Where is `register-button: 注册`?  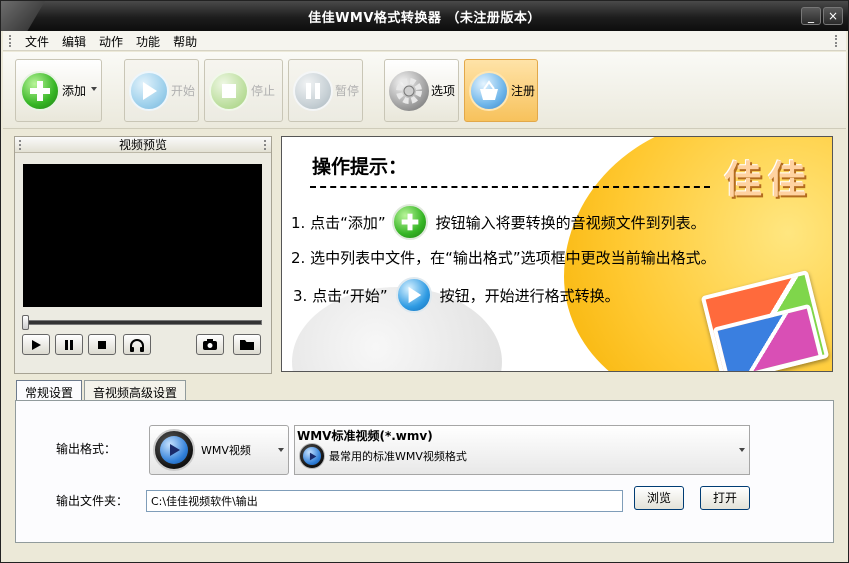
register-button: 注册 is located at coordinates (501, 90).